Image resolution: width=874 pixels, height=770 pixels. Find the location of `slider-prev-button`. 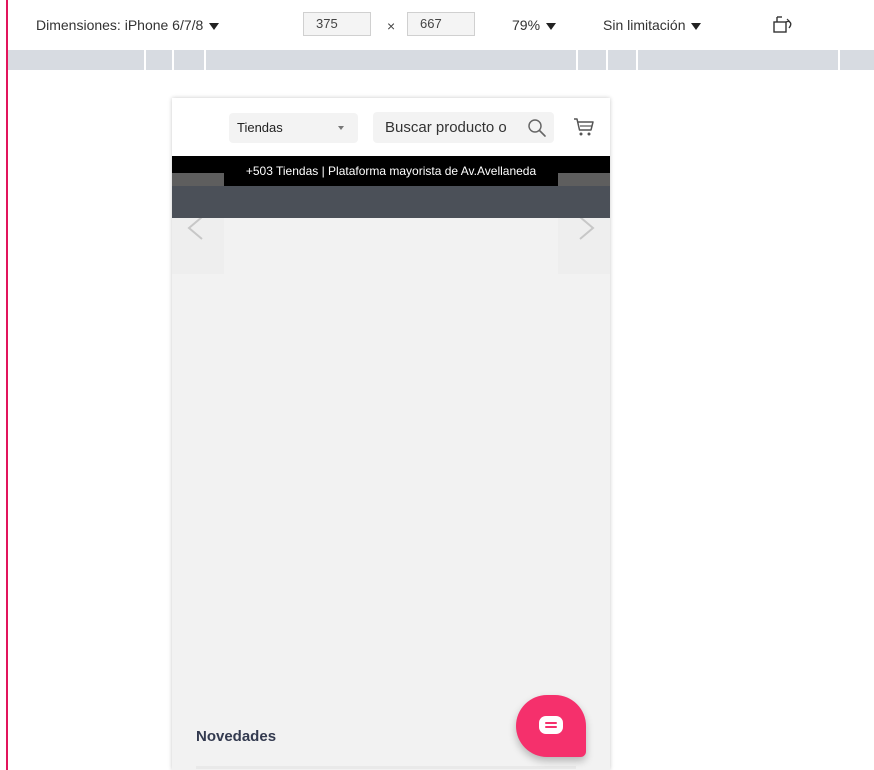

slider-prev-button is located at coordinates (198, 246).